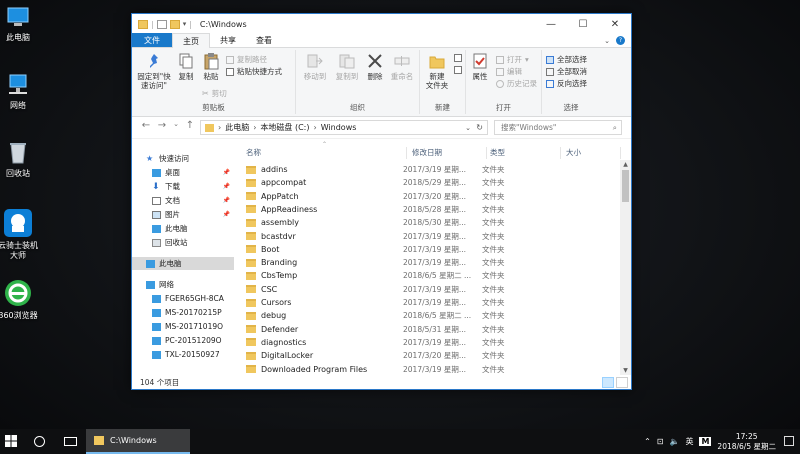 Image resolution: width=800 pixels, height=454 pixels. I want to click on breadcrumb-local-disk: 本地磁盘 (C:), so click(284, 127).